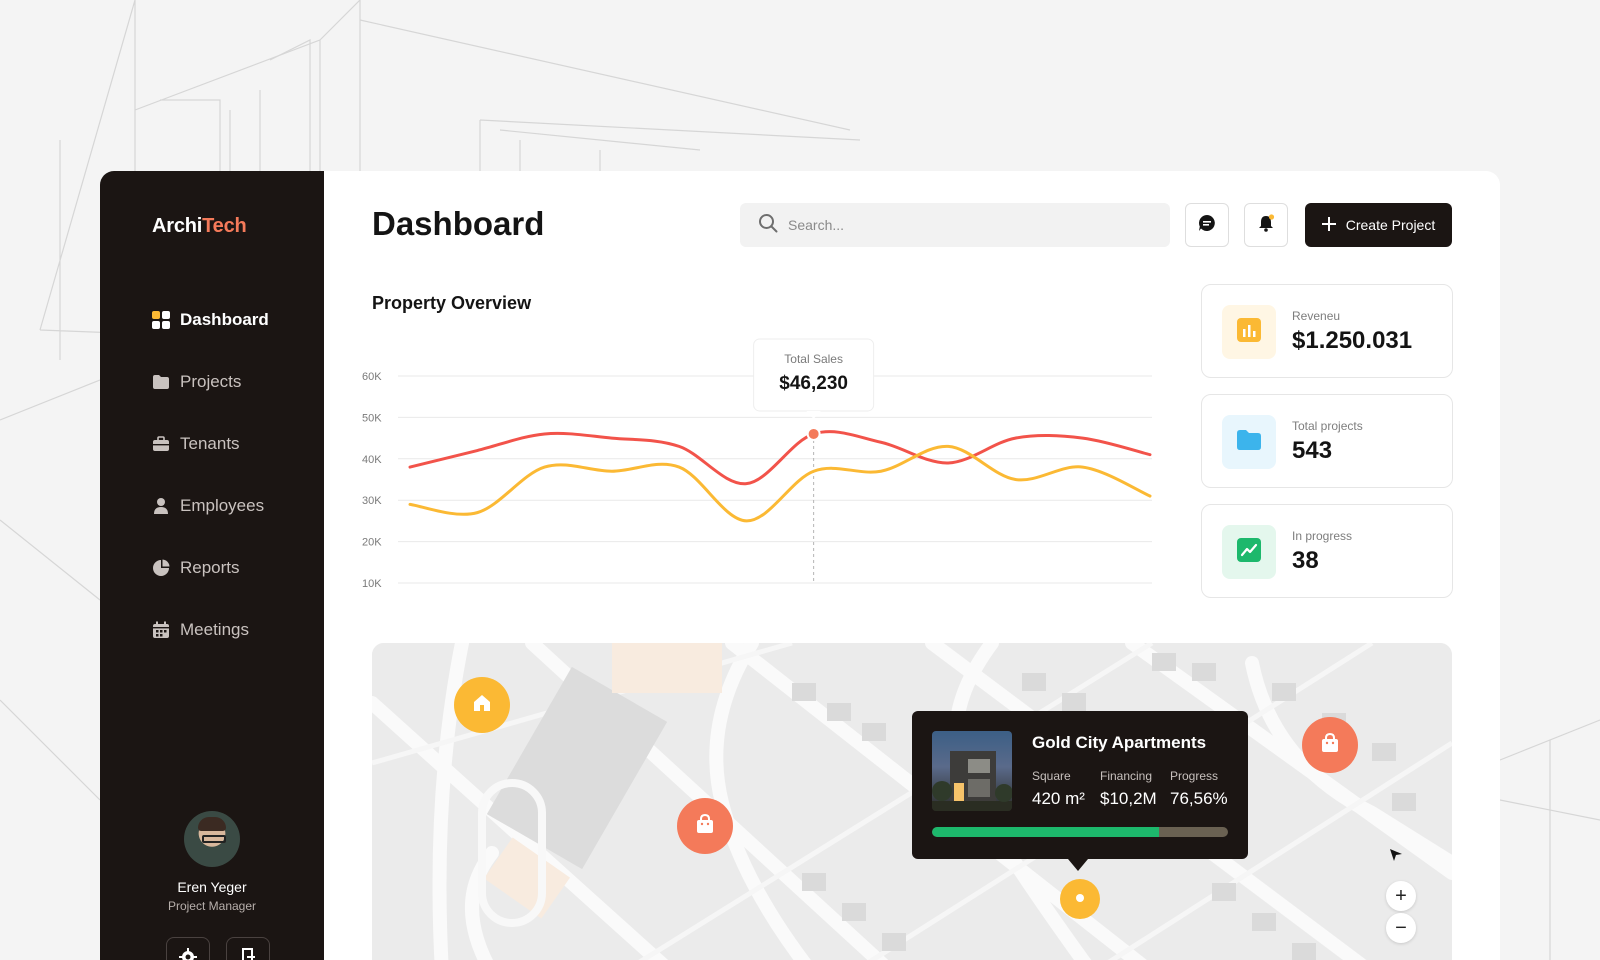  Describe the element at coordinates (1327, 551) in the screenshot. I see `in-progress-card: In progress 38` at that location.